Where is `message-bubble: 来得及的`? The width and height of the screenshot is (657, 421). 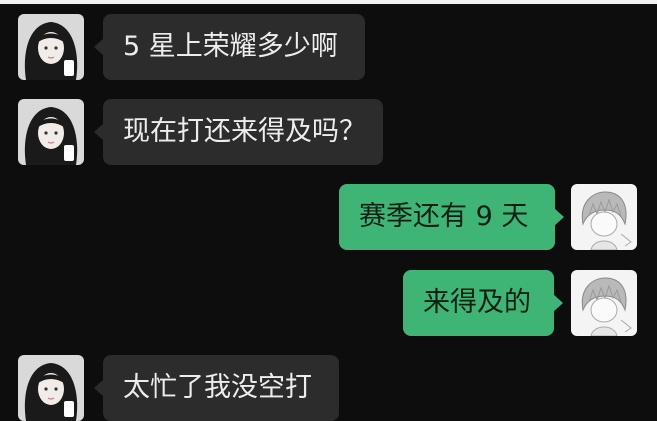
message-bubble: 来得及的 is located at coordinates (483, 303).